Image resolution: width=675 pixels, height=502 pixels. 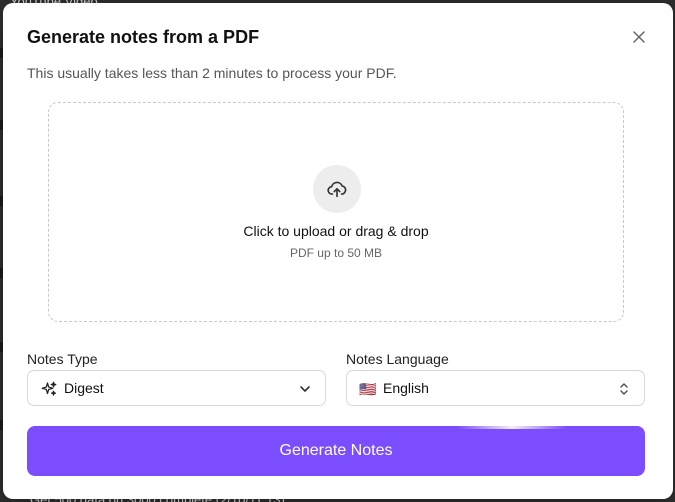 What do you see at coordinates (495, 388) in the screenshot?
I see `notes-language-select: 🇺🇸 English` at bounding box center [495, 388].